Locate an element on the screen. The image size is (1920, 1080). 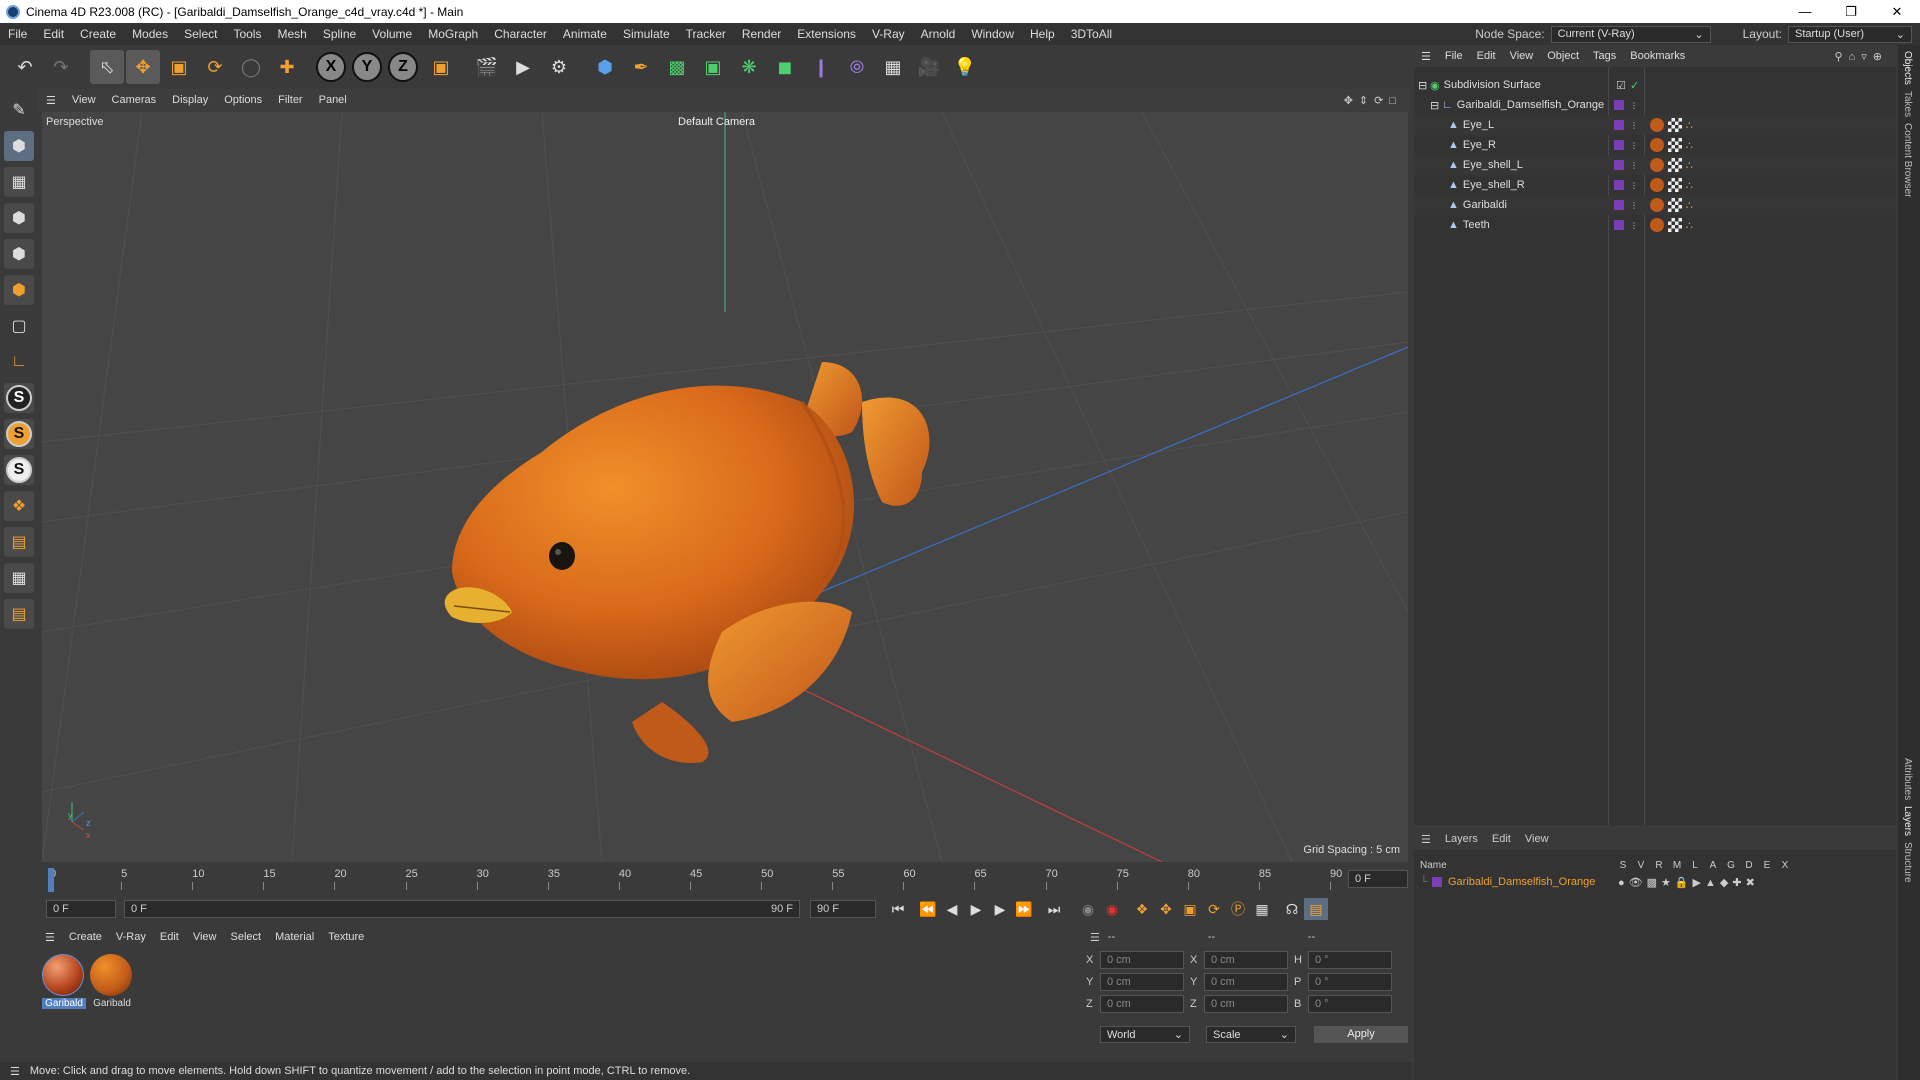
menu-modes: Modes is located at coordinates (150, 34).